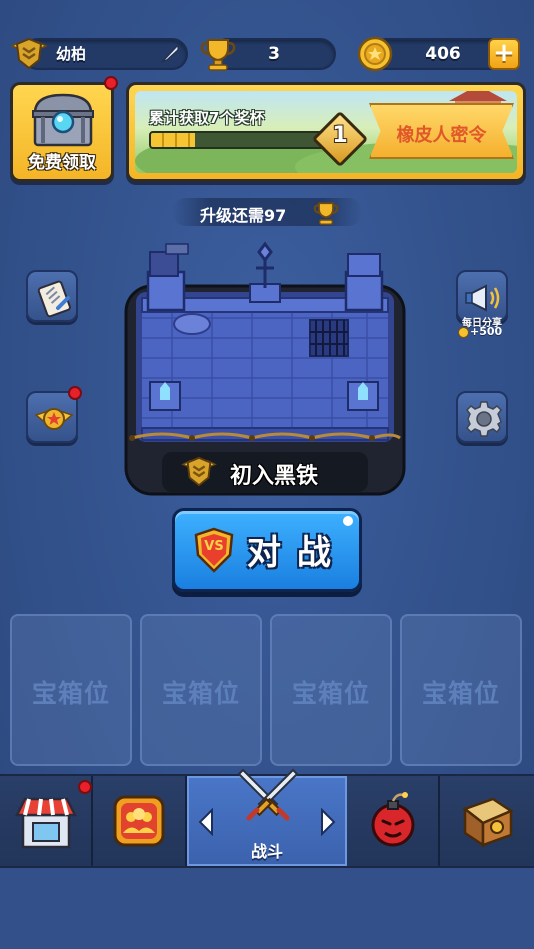 Image resolution: width=534 pixels, height=949 pixels. What do you see at coordinates (290, 553) in the screenshot?
I see `battle-label: 对 战` at bounding box center [290, 553].